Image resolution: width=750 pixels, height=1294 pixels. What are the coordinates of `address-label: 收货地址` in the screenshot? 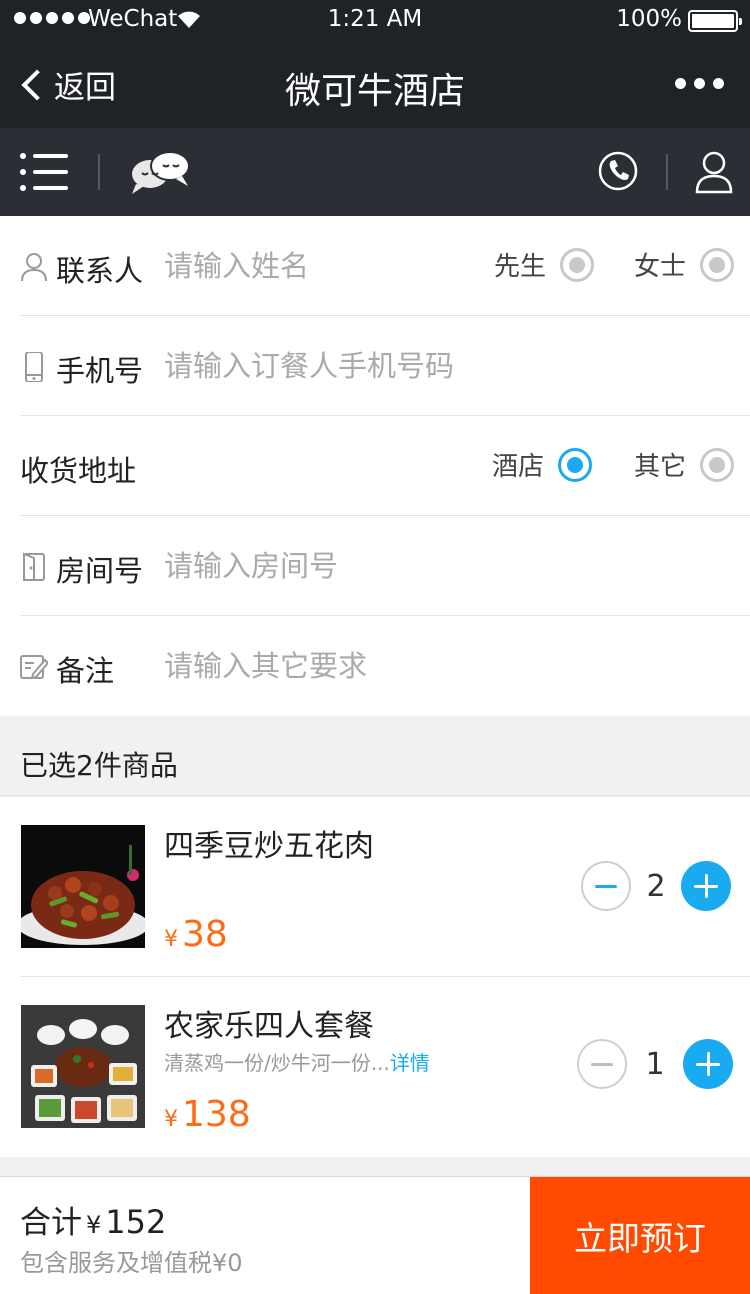 It's located at (78, 471).